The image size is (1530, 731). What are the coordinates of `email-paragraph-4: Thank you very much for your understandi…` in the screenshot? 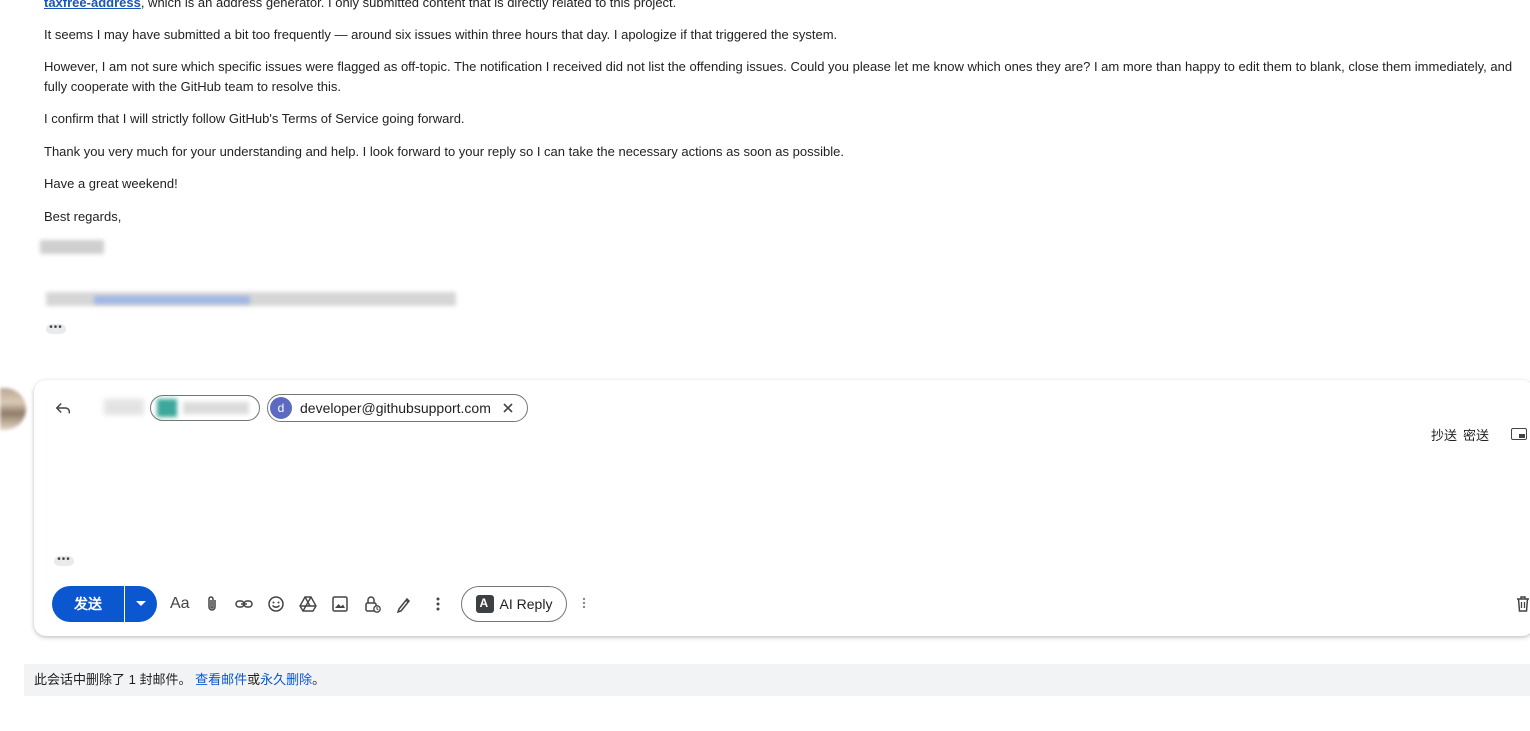 It's located at (444, 151).